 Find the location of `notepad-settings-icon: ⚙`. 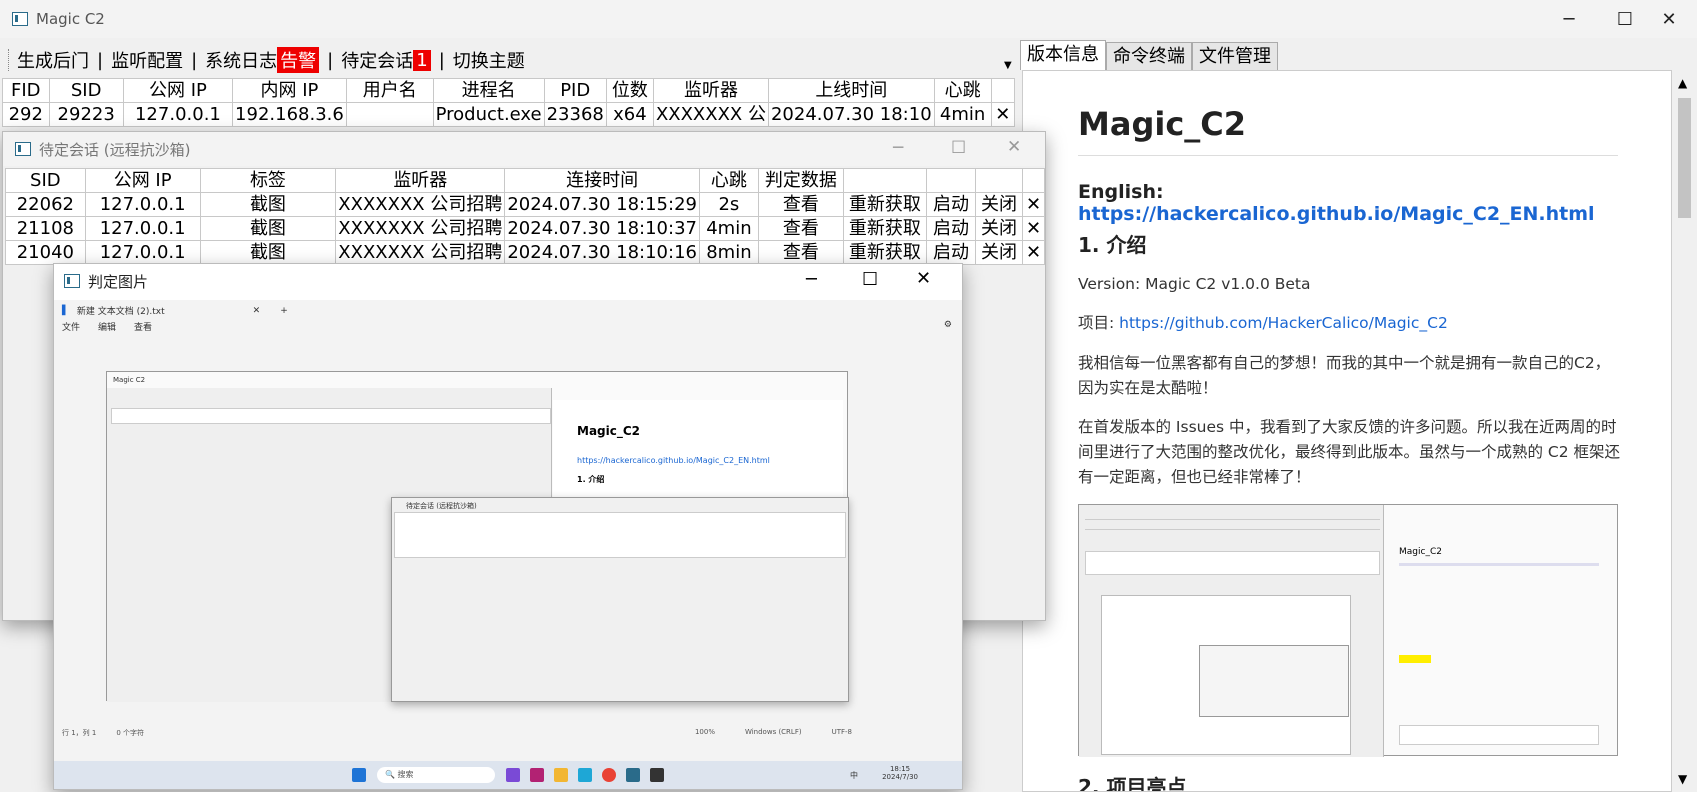

notepad-settings-icon: ⚙ is located at coordinates (947, 325).